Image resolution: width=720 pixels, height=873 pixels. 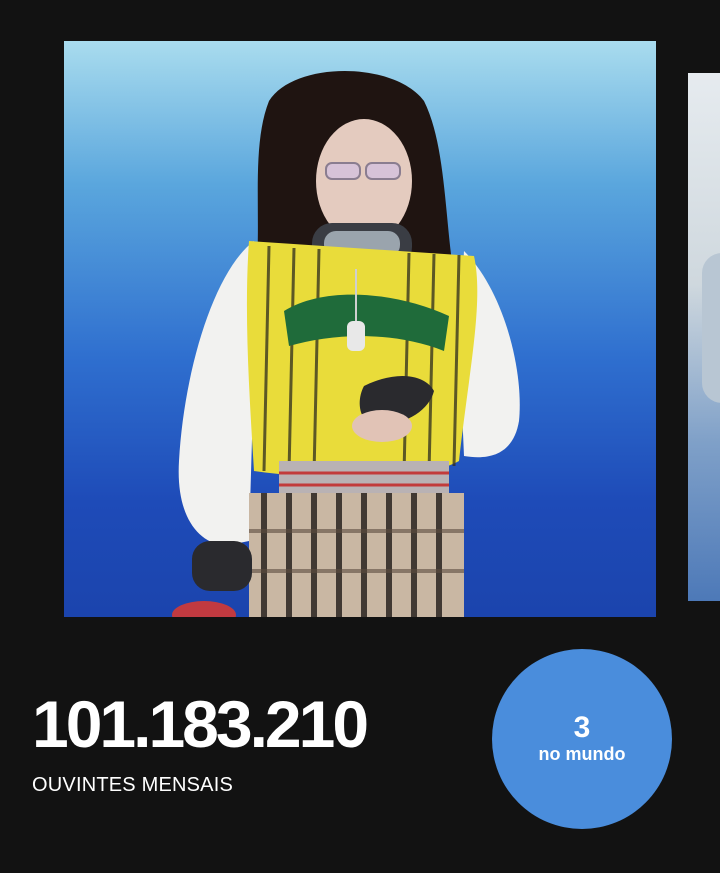 What do you see at coordinates (133, 785) in the screenshot?
I see `monthly-listeners-label: OUVINTES MENSAIS` at bounding box center [133, 785].